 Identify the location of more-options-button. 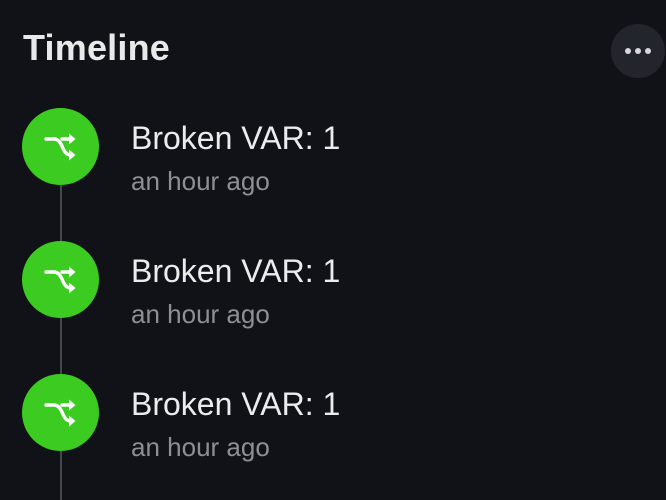
(638, 51).